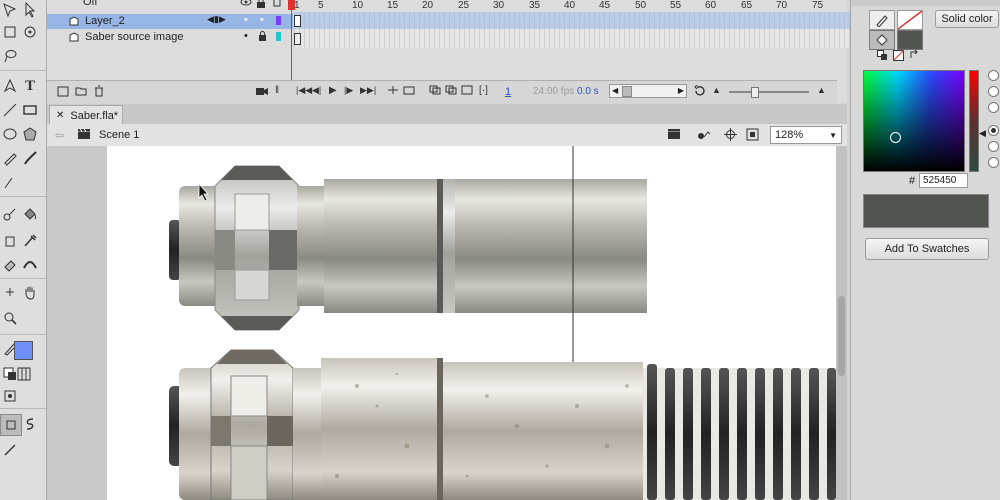 Image resolution: width=1000 pixels, height=500 pixels. Describe the element at coordinates (841, 323) in the screenshot. I see `stage-scrollbar` at that location.